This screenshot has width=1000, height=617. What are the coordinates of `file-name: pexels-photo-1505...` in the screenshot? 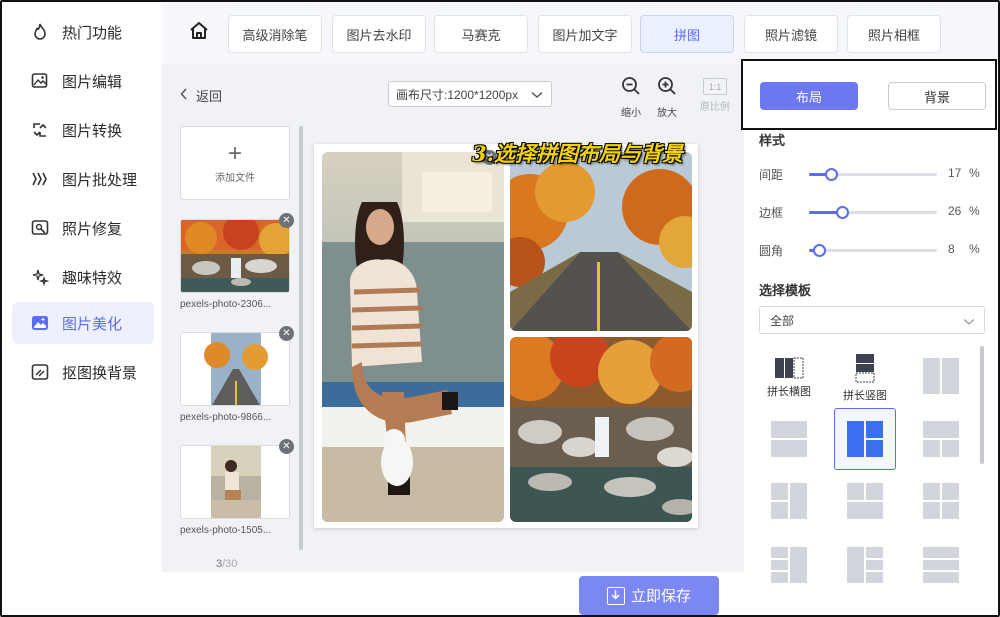 It's located at (226, 530).